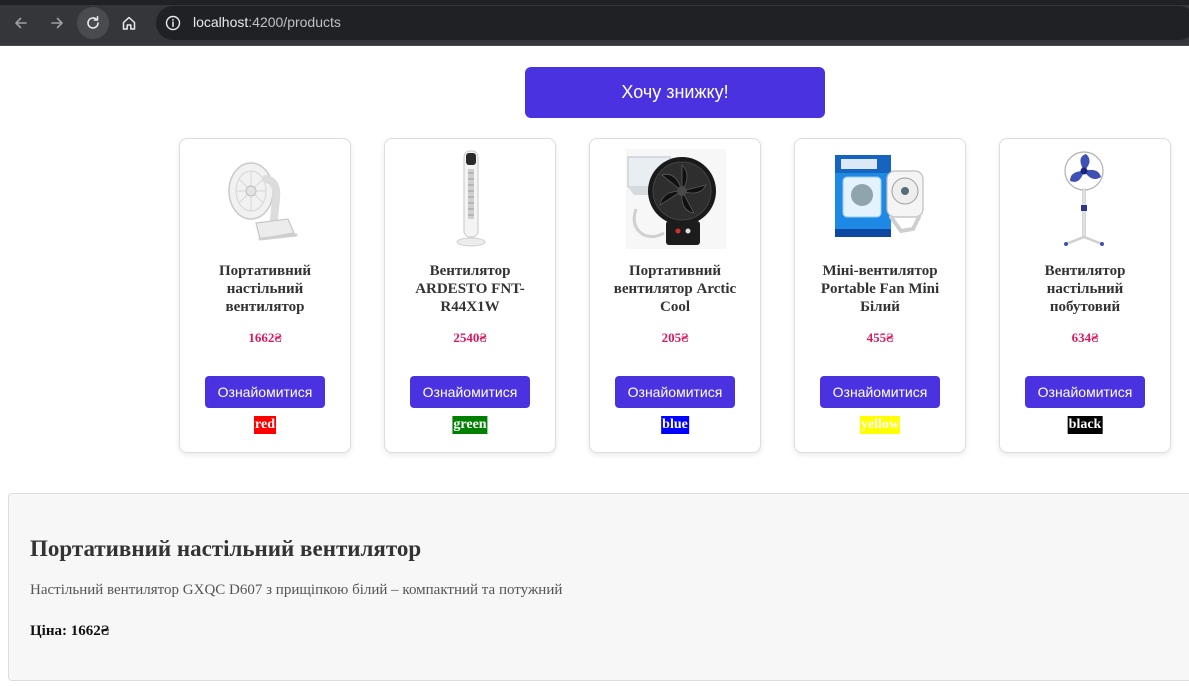  I want to click on arrow-left-icon, so click(21, 23).